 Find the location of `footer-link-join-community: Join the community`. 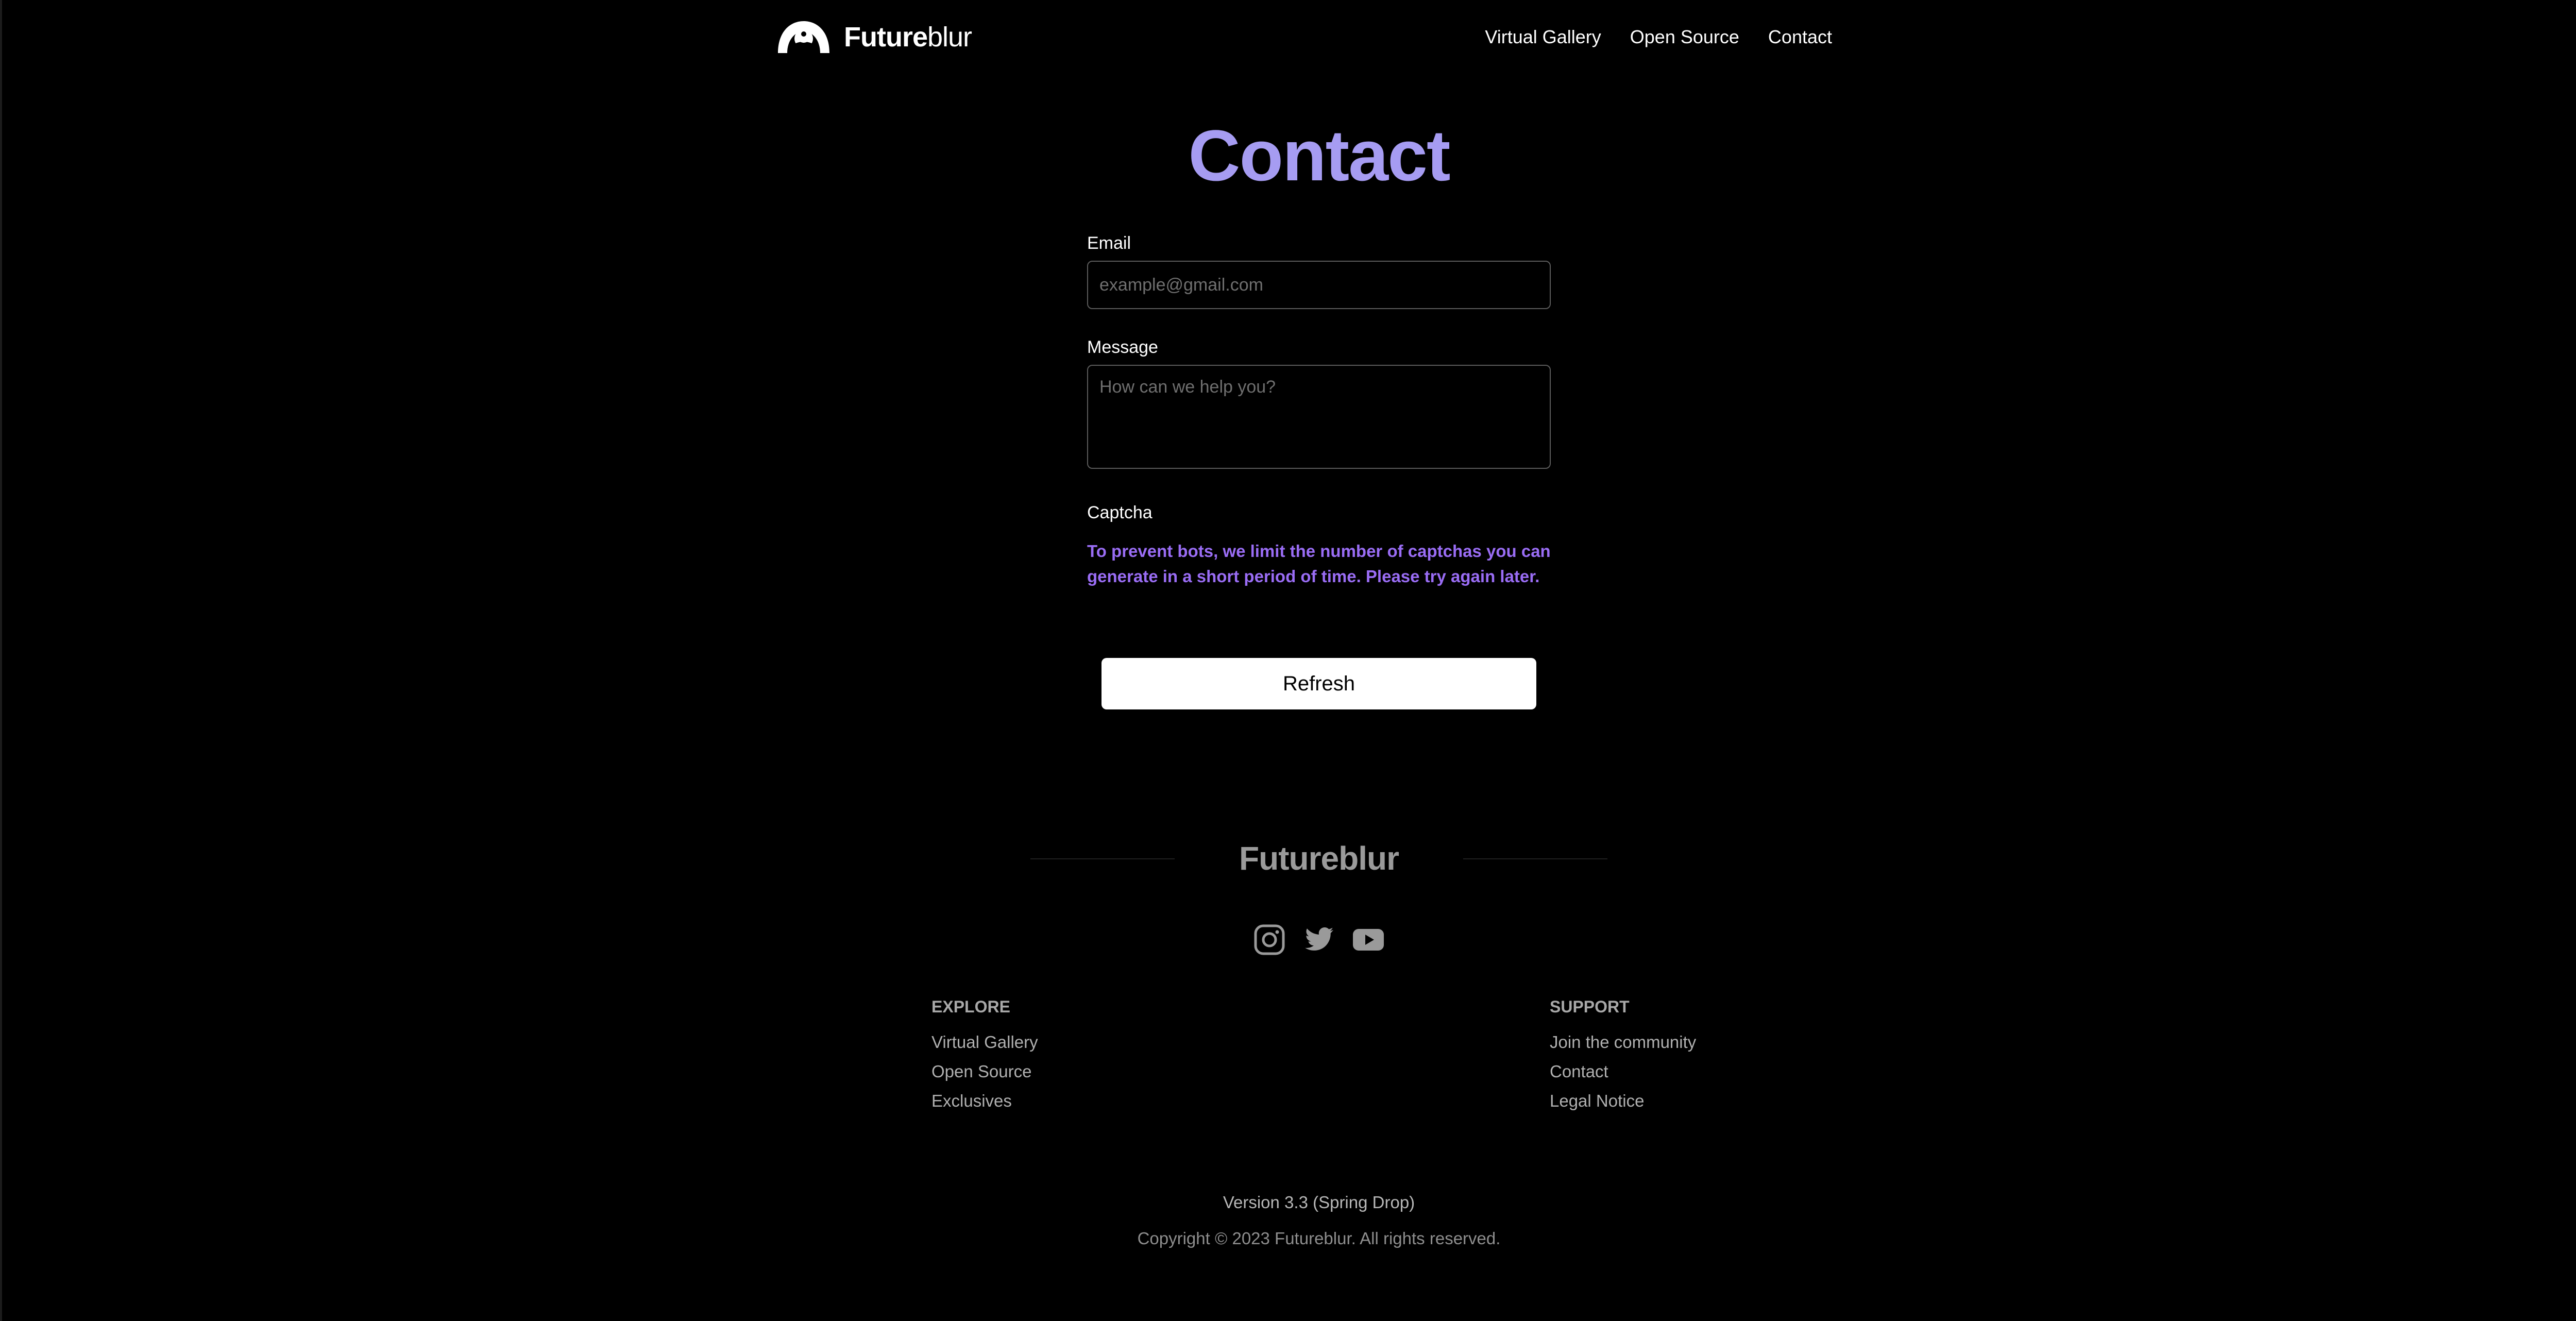

footer-link-join-community: Join the community is located at coordinates (1623, 1042).